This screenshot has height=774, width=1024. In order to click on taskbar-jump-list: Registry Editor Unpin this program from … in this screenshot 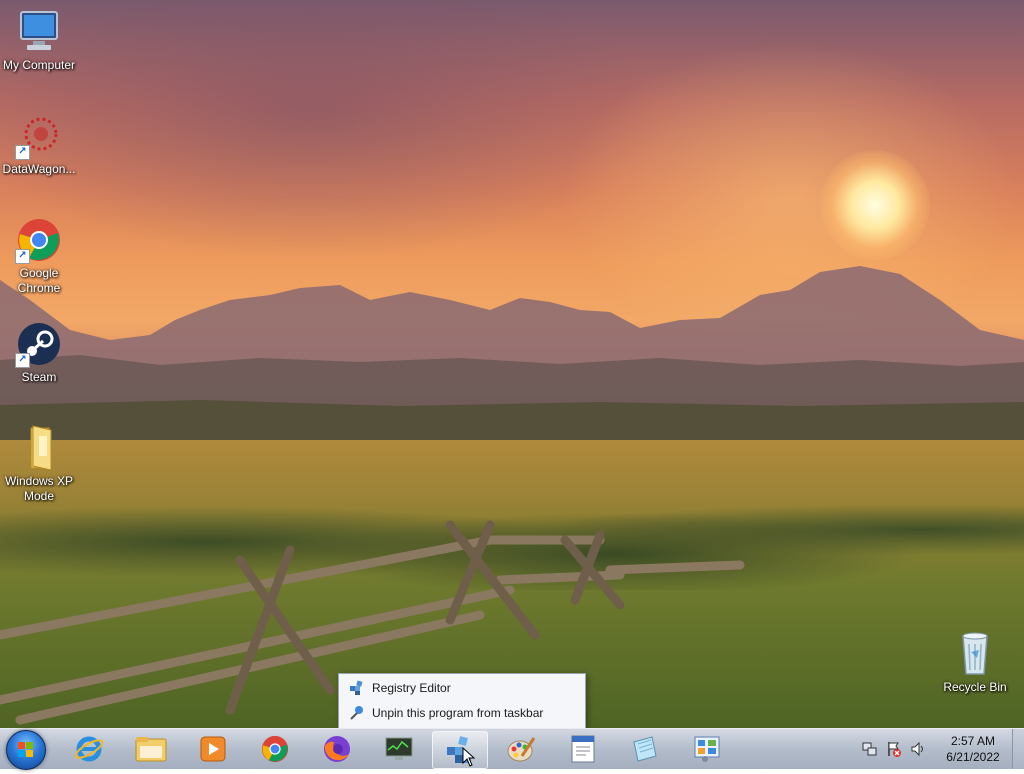, I will do `click(462, 701)`.